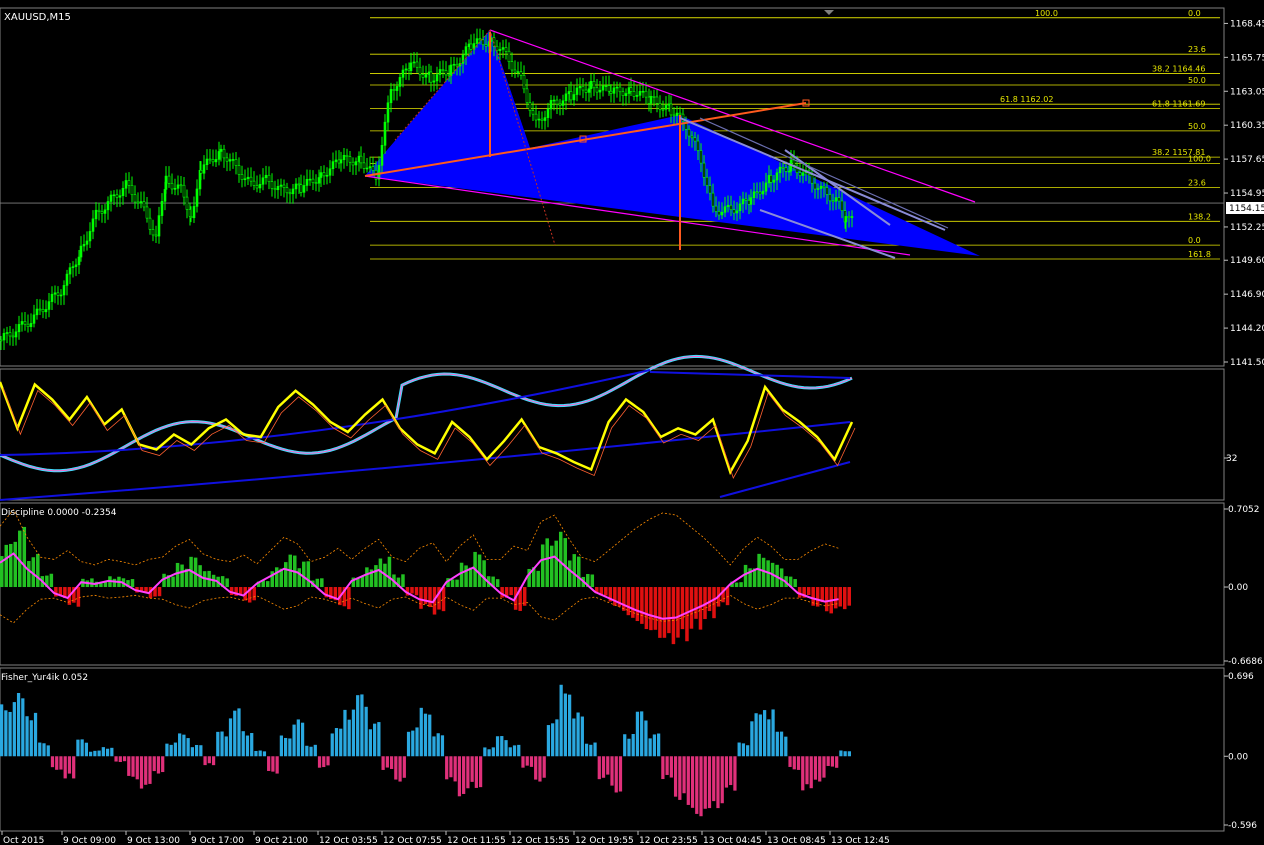  I want to click on discipline-tick-label: 0.00, so click(1238, 588).